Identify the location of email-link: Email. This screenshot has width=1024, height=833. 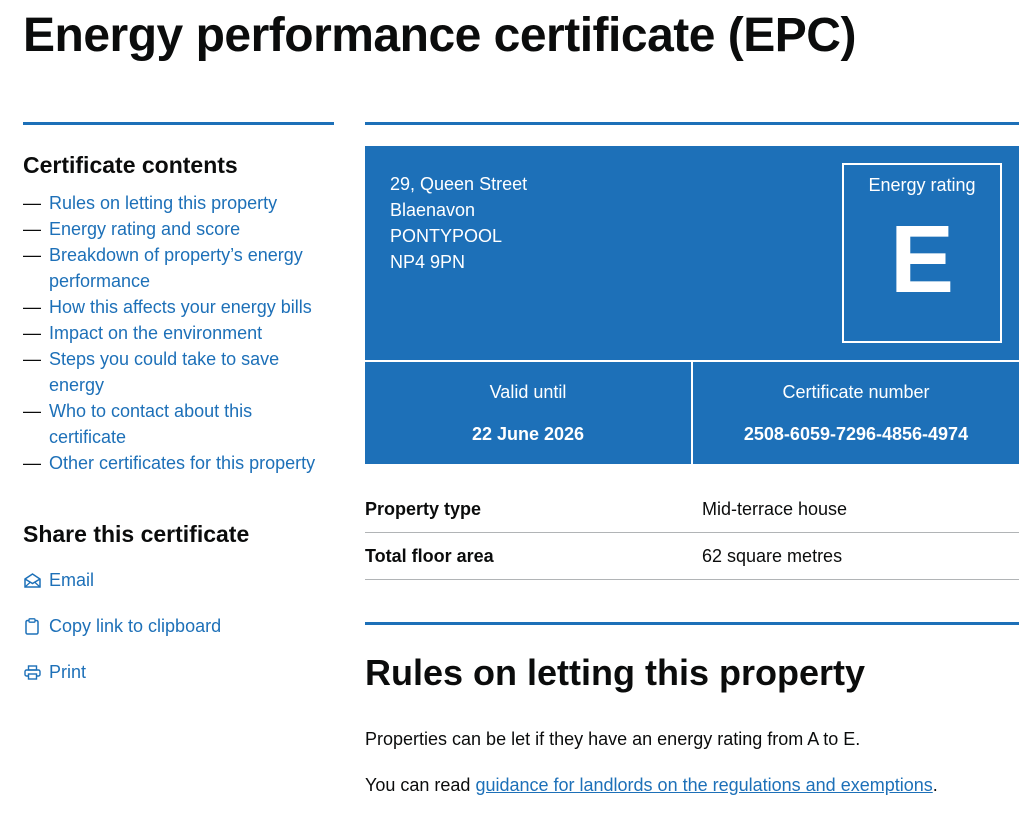
(71, 580).